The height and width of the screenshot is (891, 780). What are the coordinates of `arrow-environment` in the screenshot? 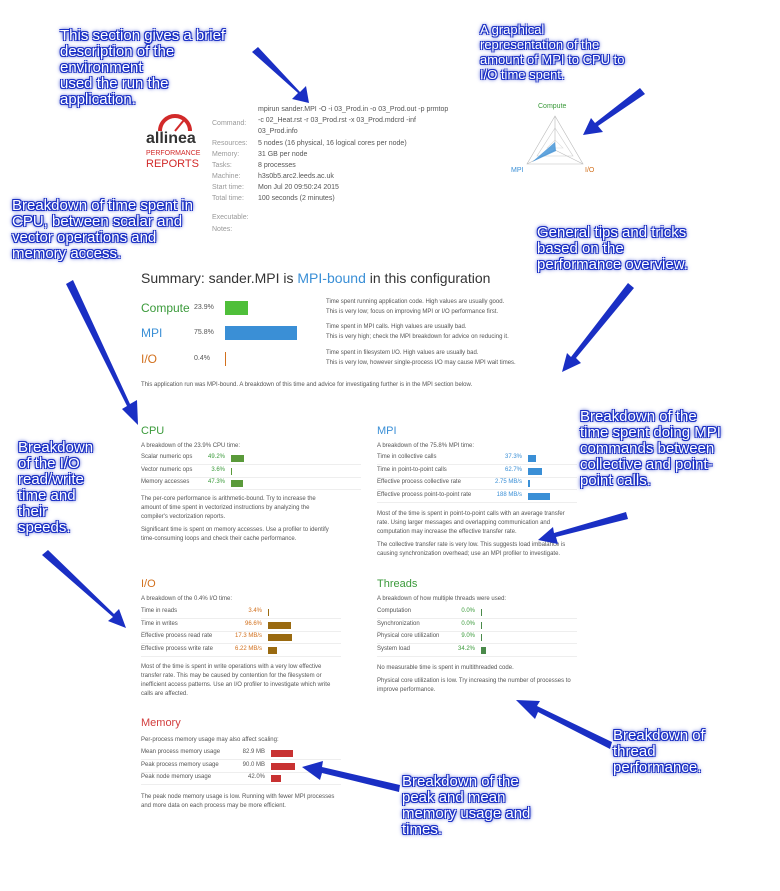 It's located at (280, 75).